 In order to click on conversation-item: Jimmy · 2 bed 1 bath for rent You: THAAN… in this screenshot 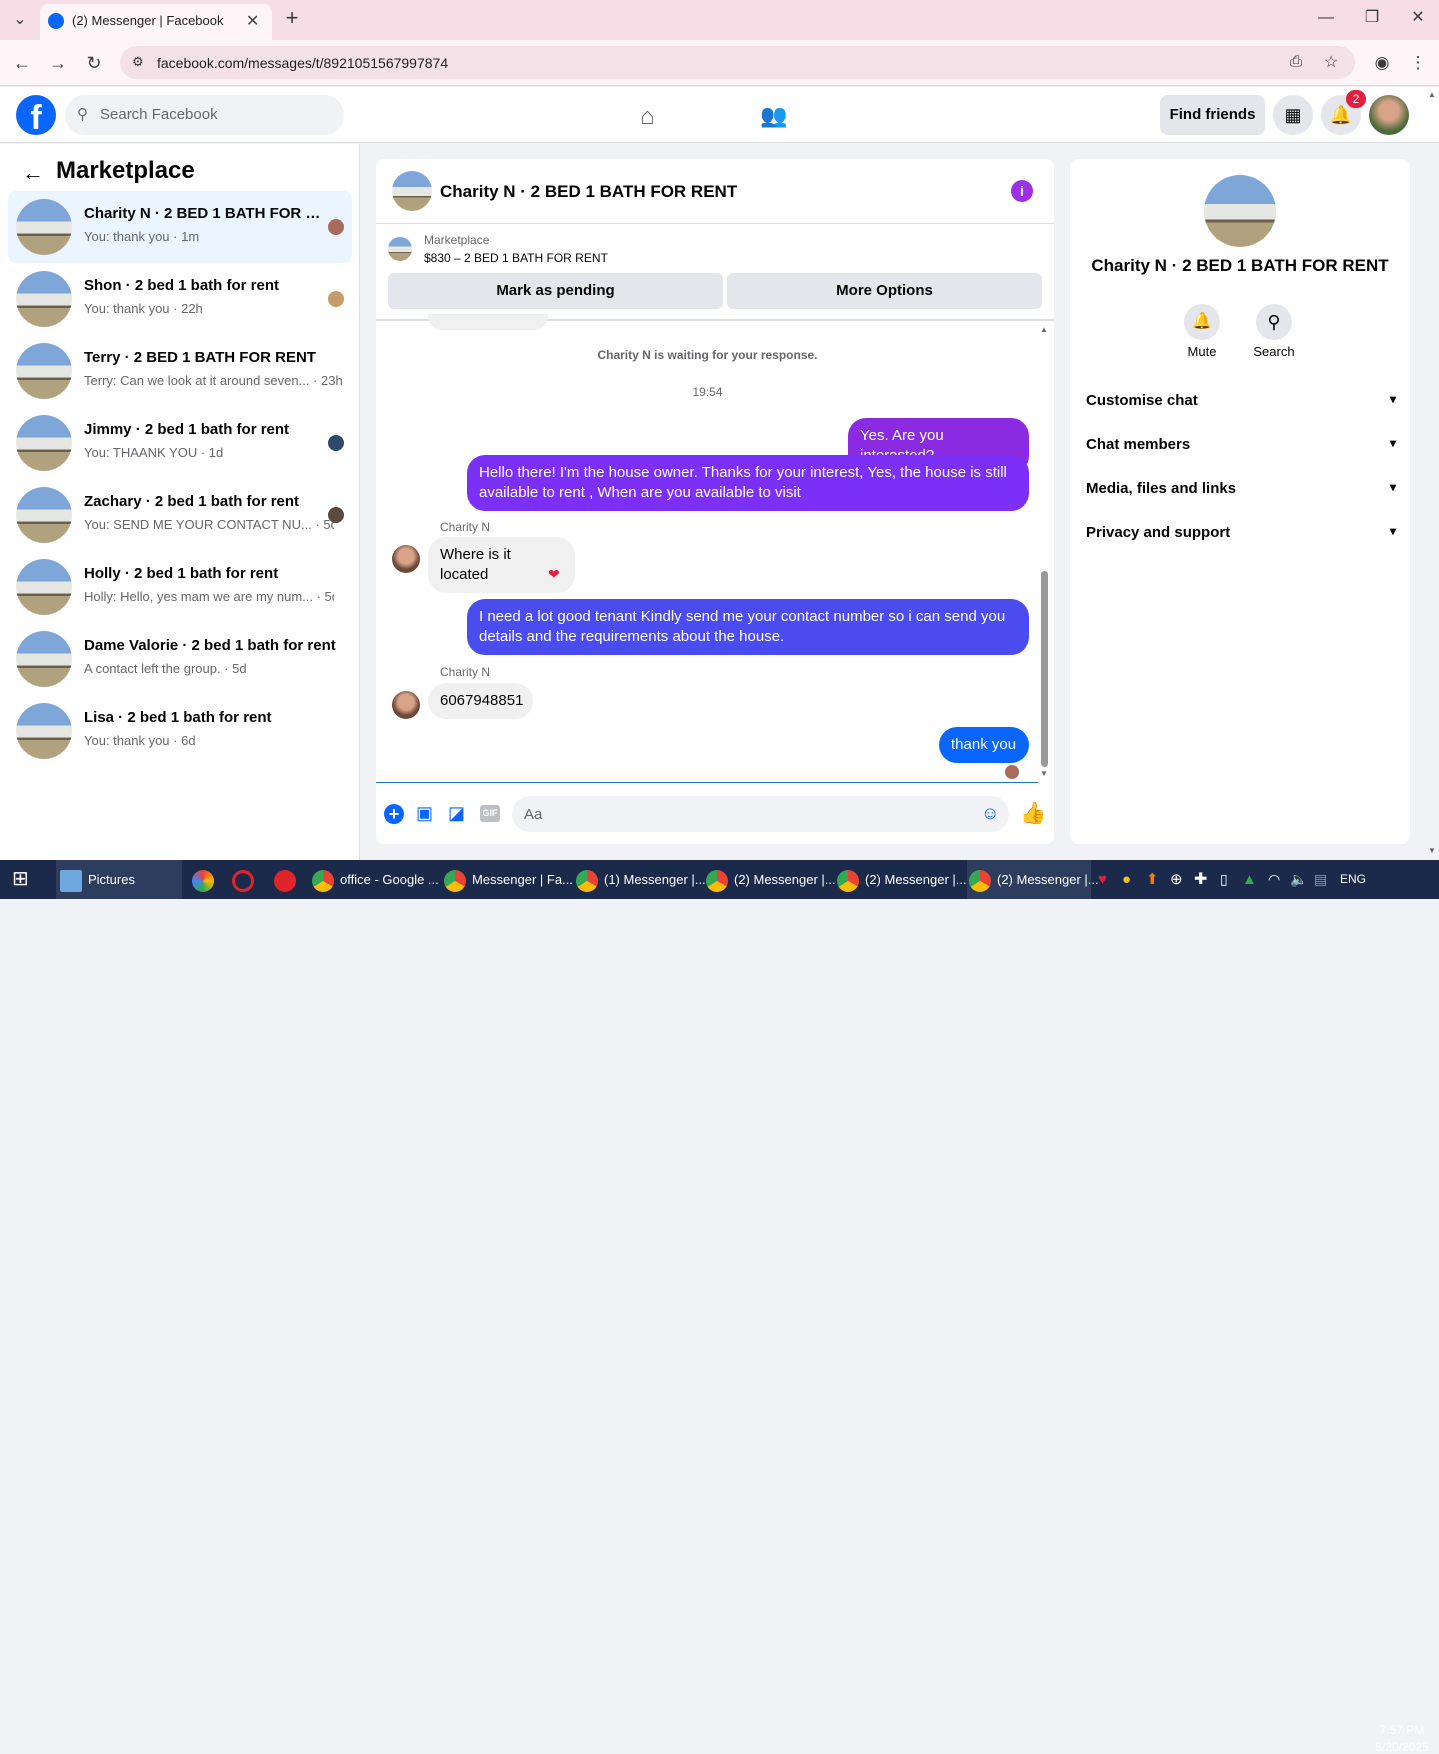, I will do `click(180, 443)`.